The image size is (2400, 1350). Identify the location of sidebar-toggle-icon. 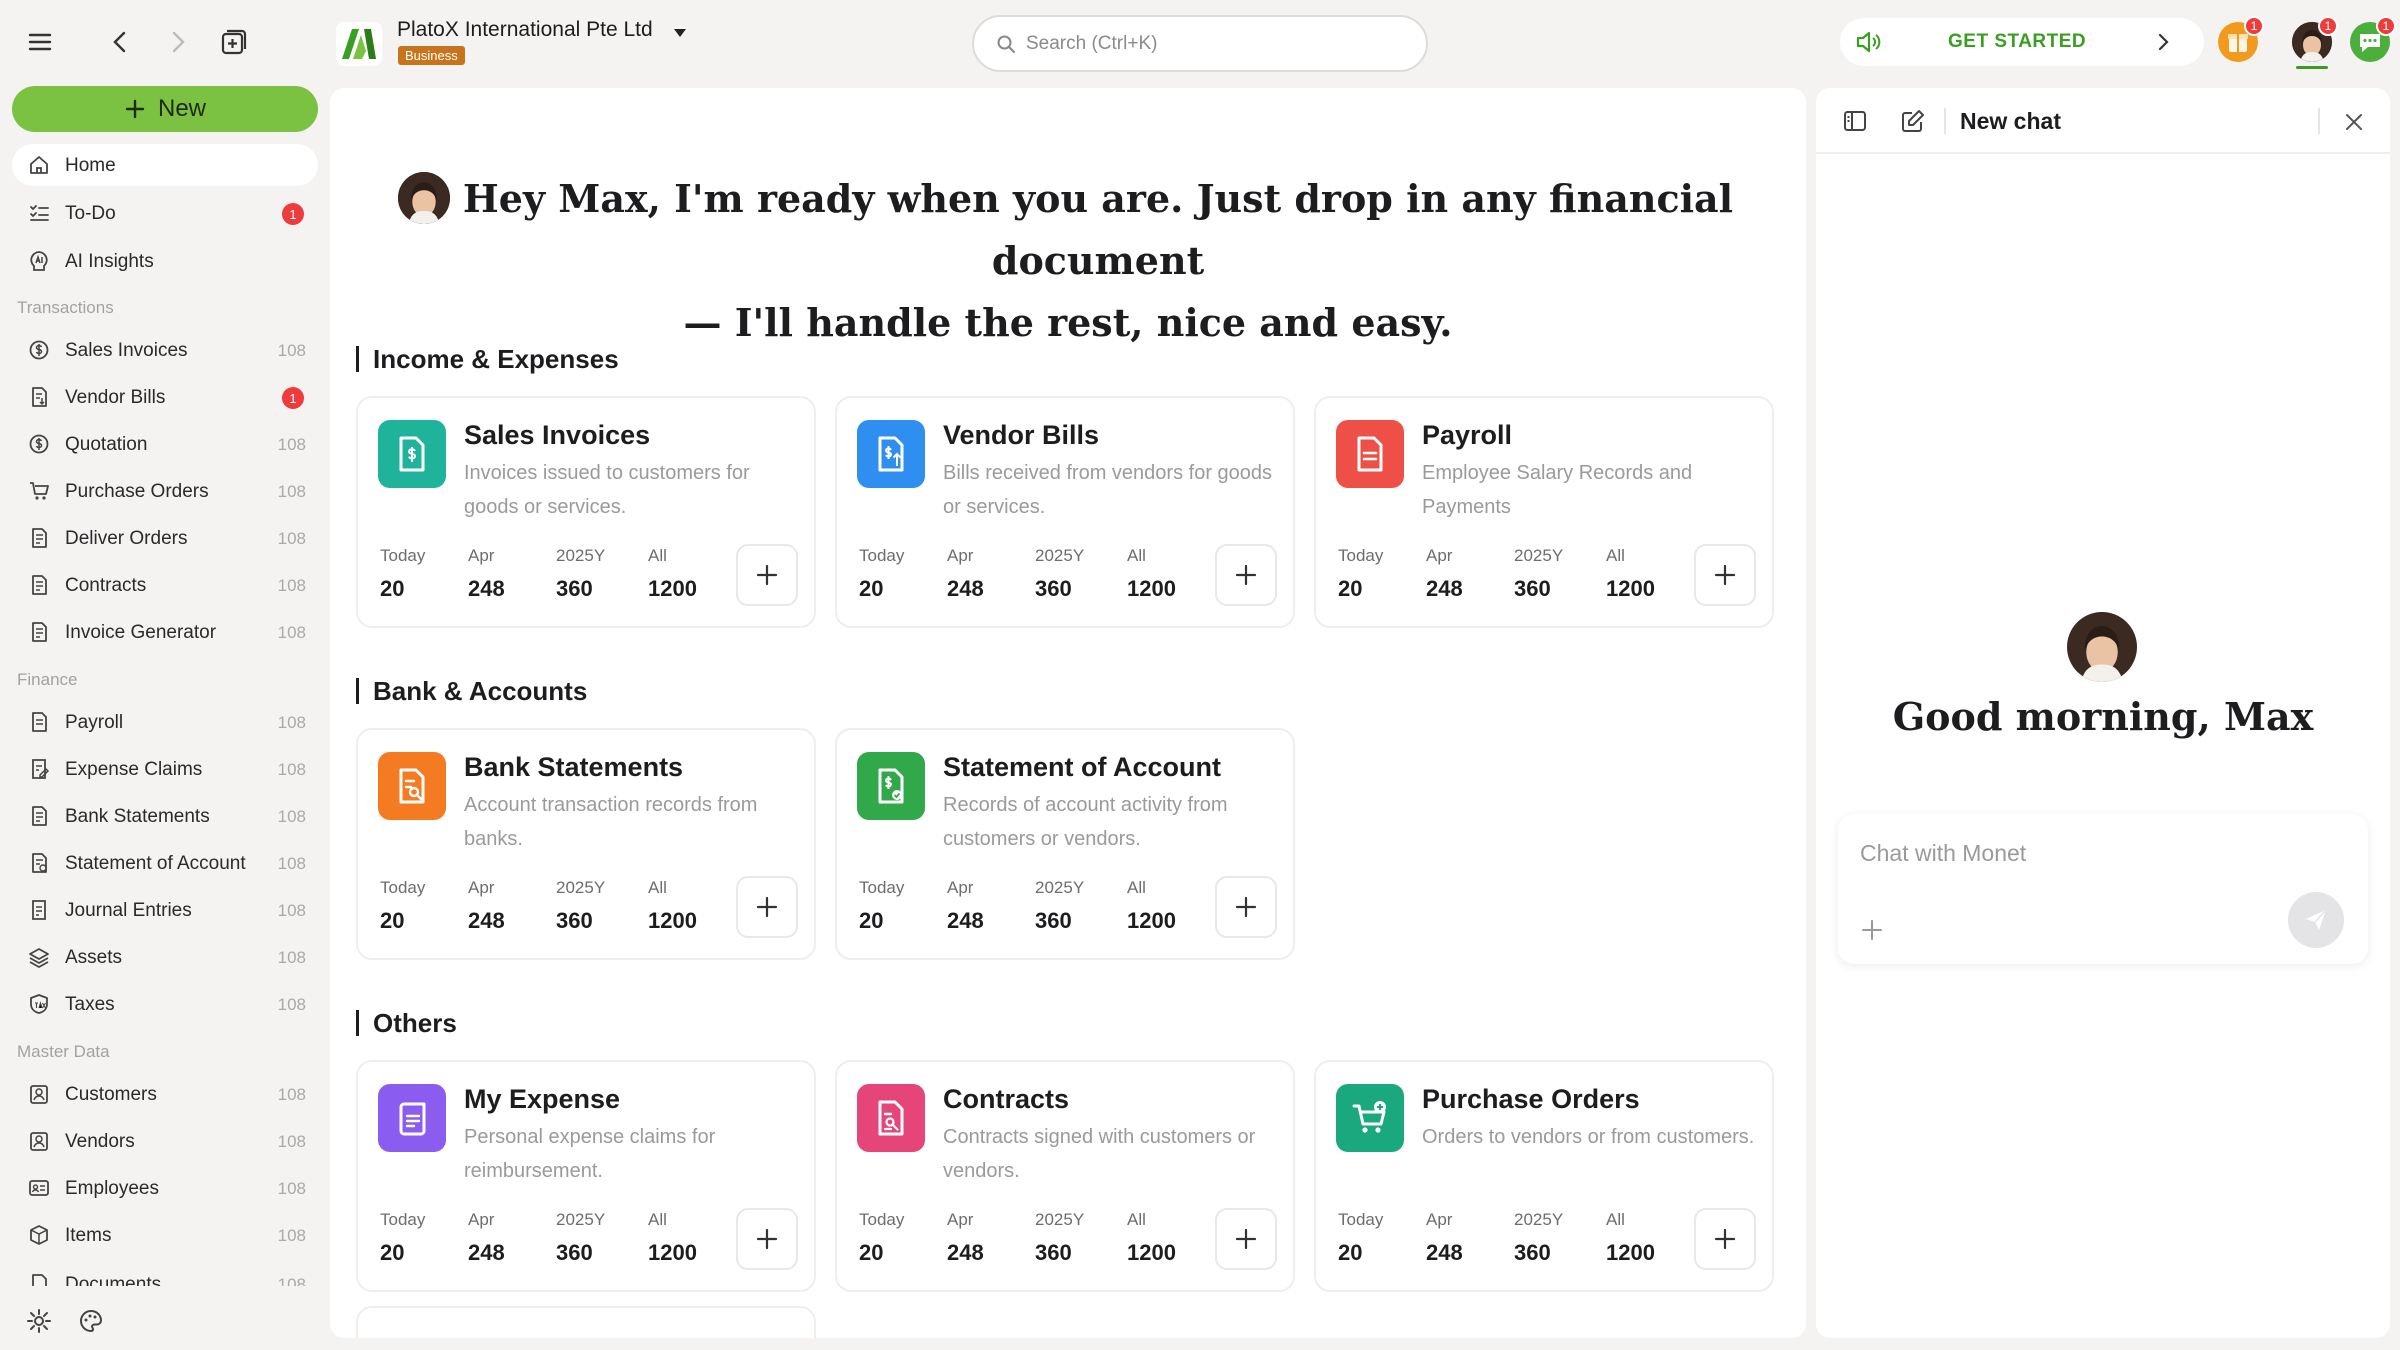
(1855, 121).